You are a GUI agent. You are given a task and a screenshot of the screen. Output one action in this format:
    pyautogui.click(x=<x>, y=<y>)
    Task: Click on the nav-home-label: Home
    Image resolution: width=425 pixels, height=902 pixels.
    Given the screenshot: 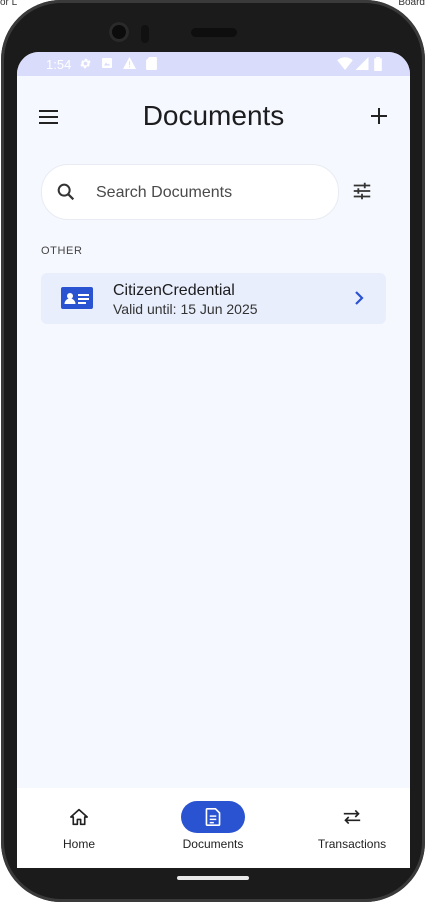 What is the action you would take?
    pyautogui.click(x=78, y=844)
    